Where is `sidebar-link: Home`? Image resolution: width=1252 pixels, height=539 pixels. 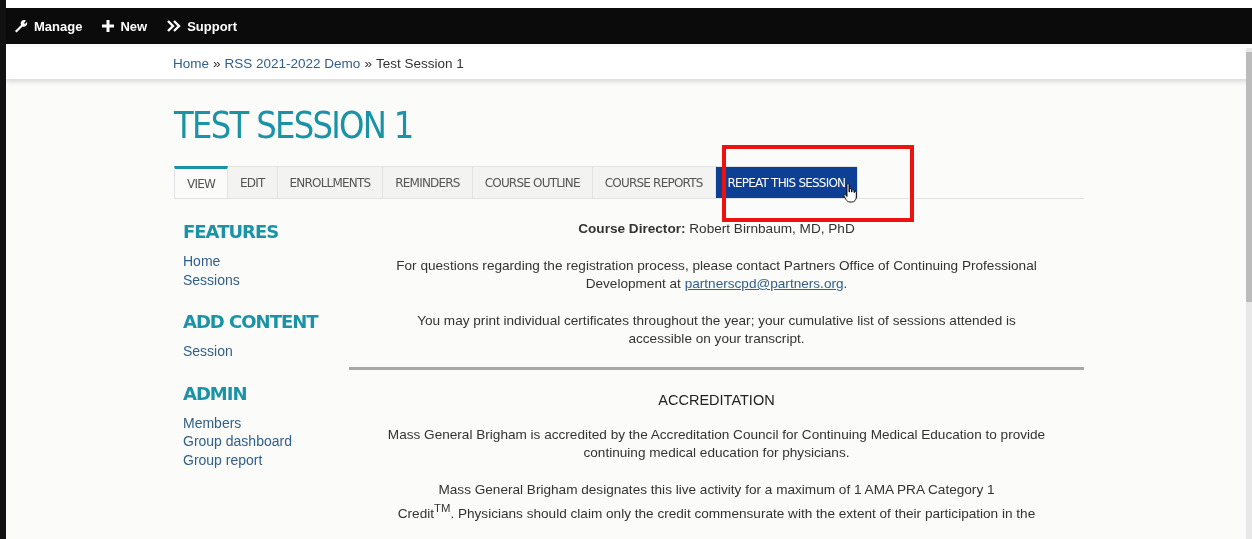
sidebar-link: Home is located at coordinates (248, 261).